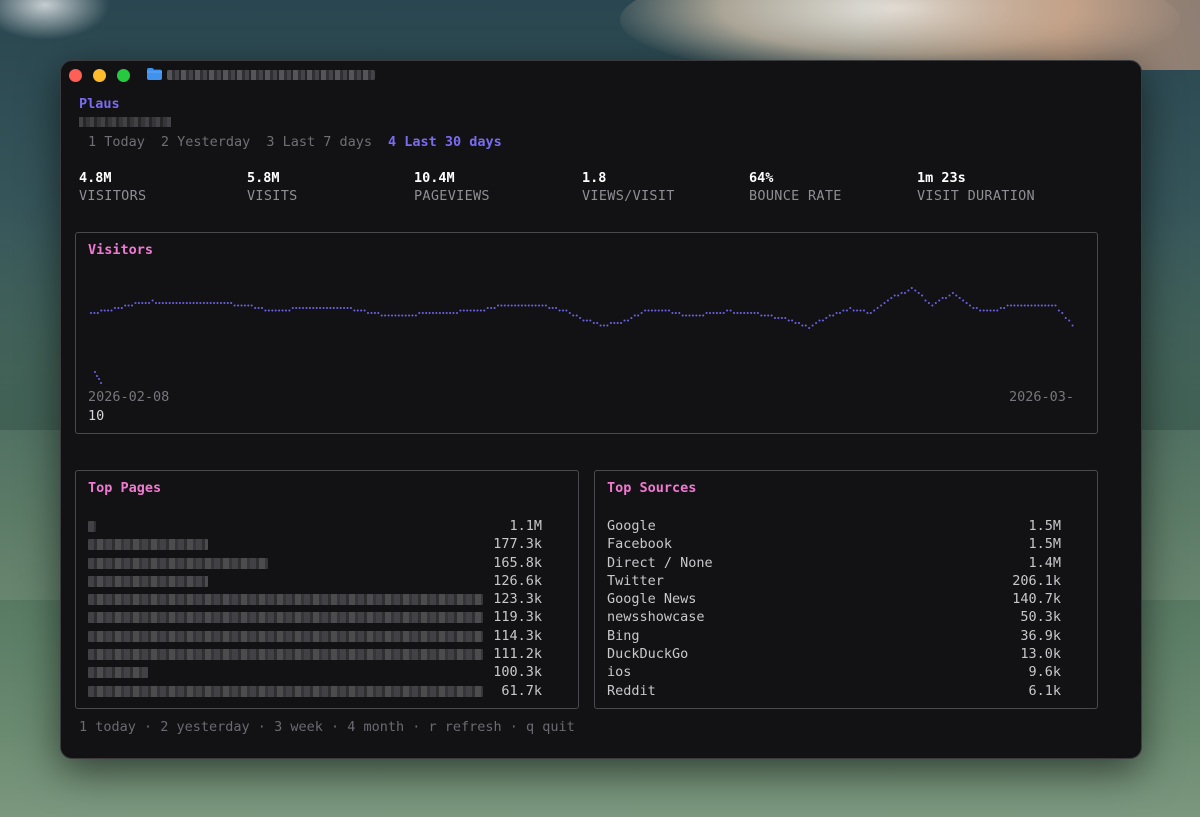  I want to click on tab-last-7-days: 3 Last 7 days, so click(319, 142).